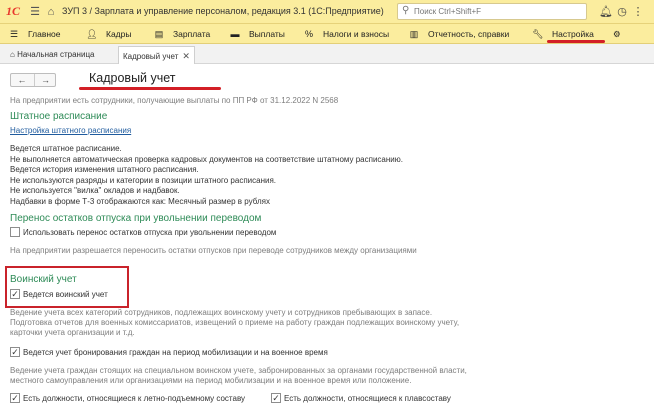 This screenshot has height=410, width=654. I want to click on percent-icon: %, so click(308, 34).